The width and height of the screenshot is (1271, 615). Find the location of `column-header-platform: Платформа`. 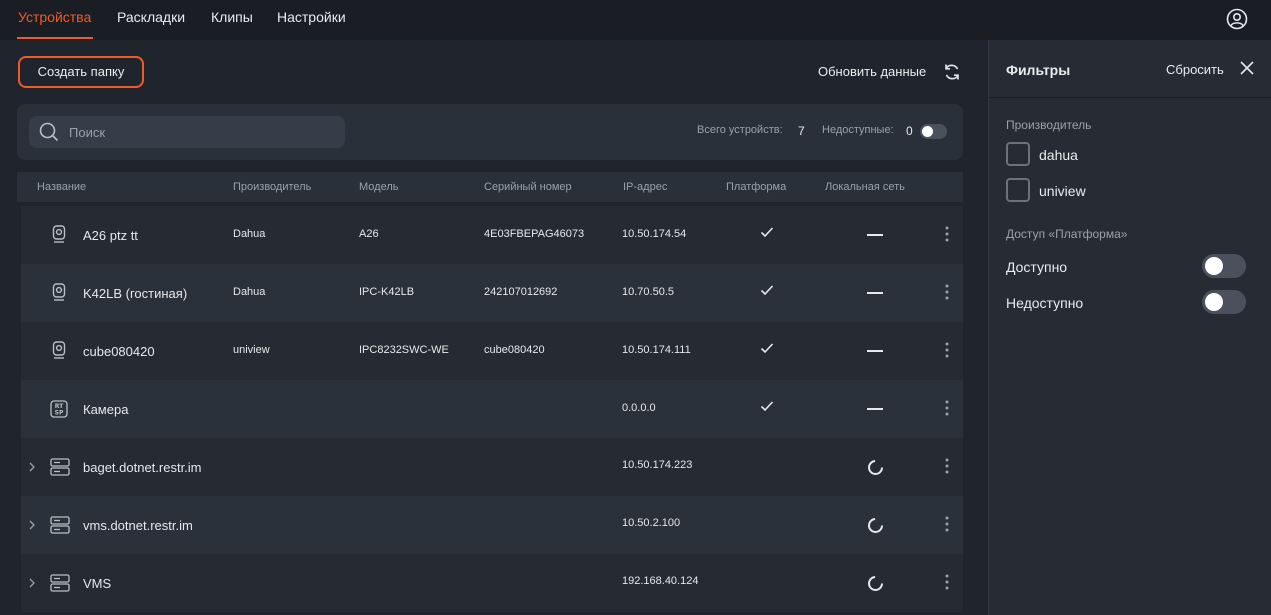

column-header-platform: Платформа is located at coordinates (756, 187).